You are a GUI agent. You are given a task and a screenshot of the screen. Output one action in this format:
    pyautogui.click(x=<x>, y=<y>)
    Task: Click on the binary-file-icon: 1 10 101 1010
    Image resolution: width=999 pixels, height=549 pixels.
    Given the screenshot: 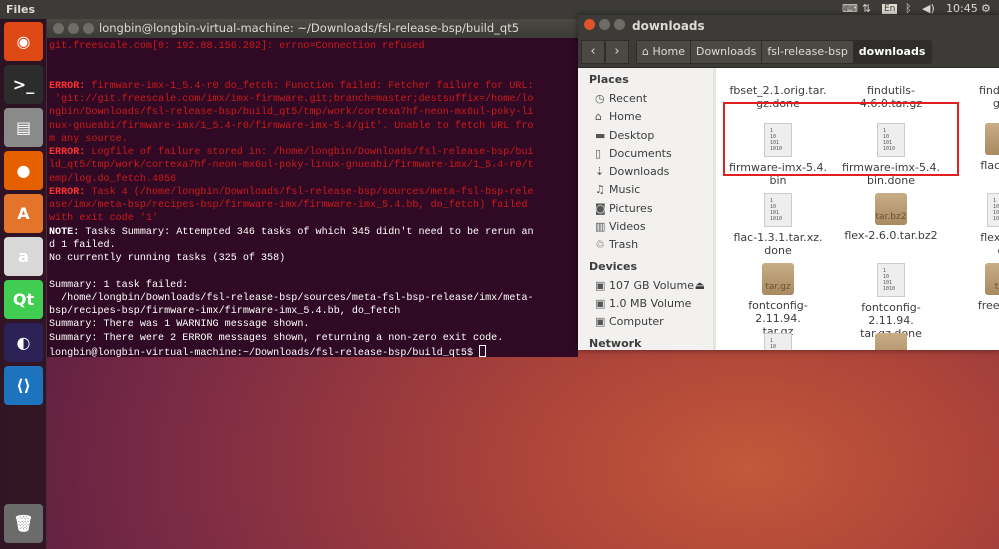 What is the action you would take?
    pyautogui.click(x=993, y=210)
    